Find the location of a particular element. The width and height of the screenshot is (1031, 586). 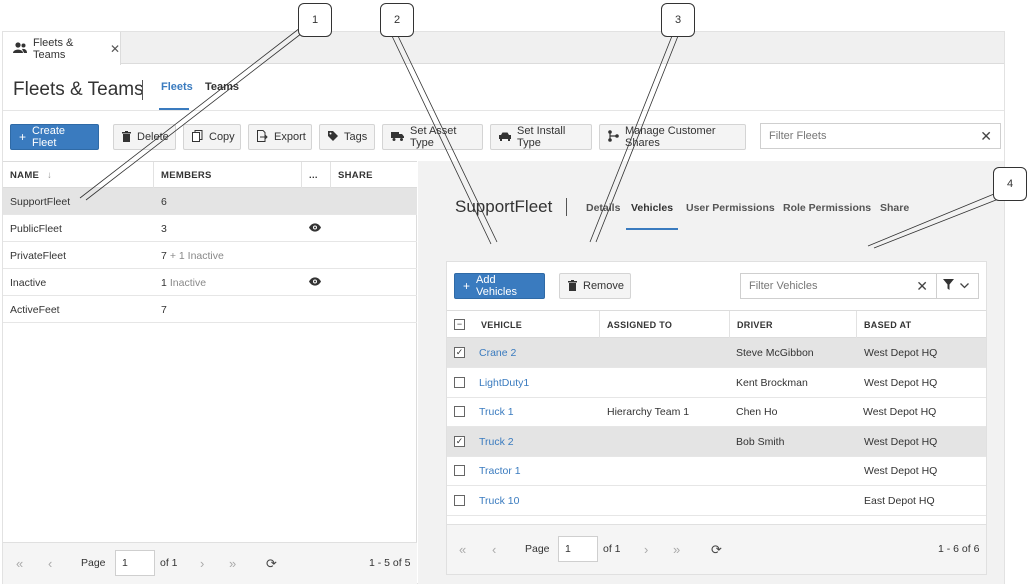

tab-share: Share is located at coordinates (894, 208).